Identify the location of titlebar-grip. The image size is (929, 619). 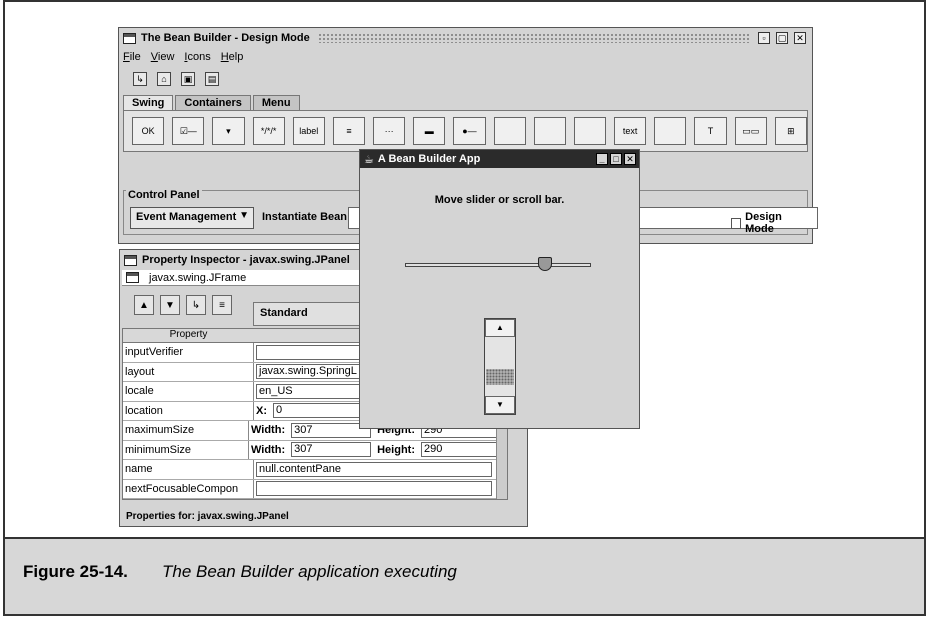
(533, 38).